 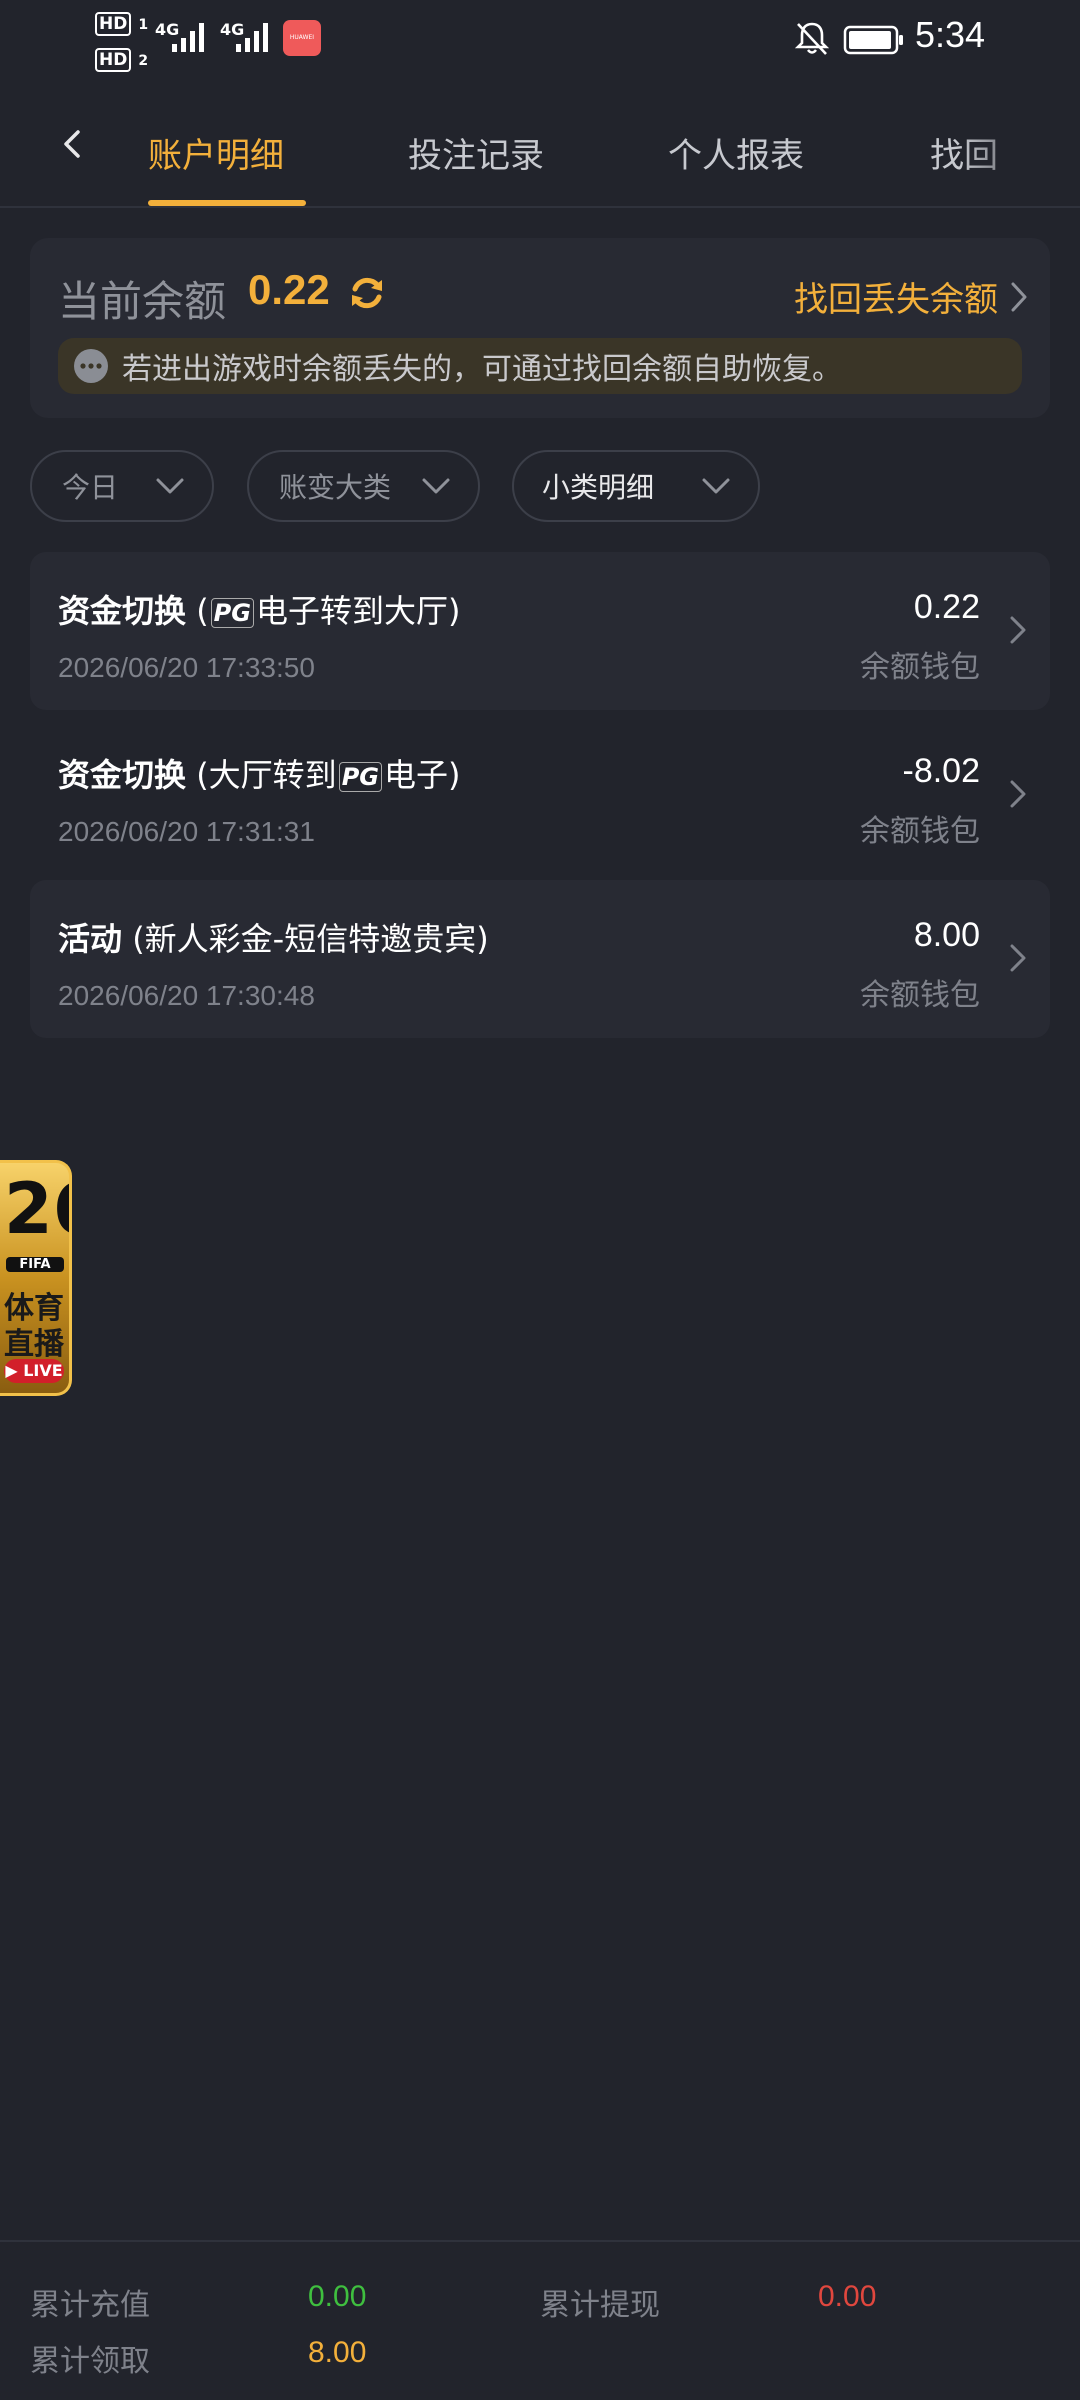 I want to click on record-time: 2026/06/20 17:33:50, so click(x=186, y=667).